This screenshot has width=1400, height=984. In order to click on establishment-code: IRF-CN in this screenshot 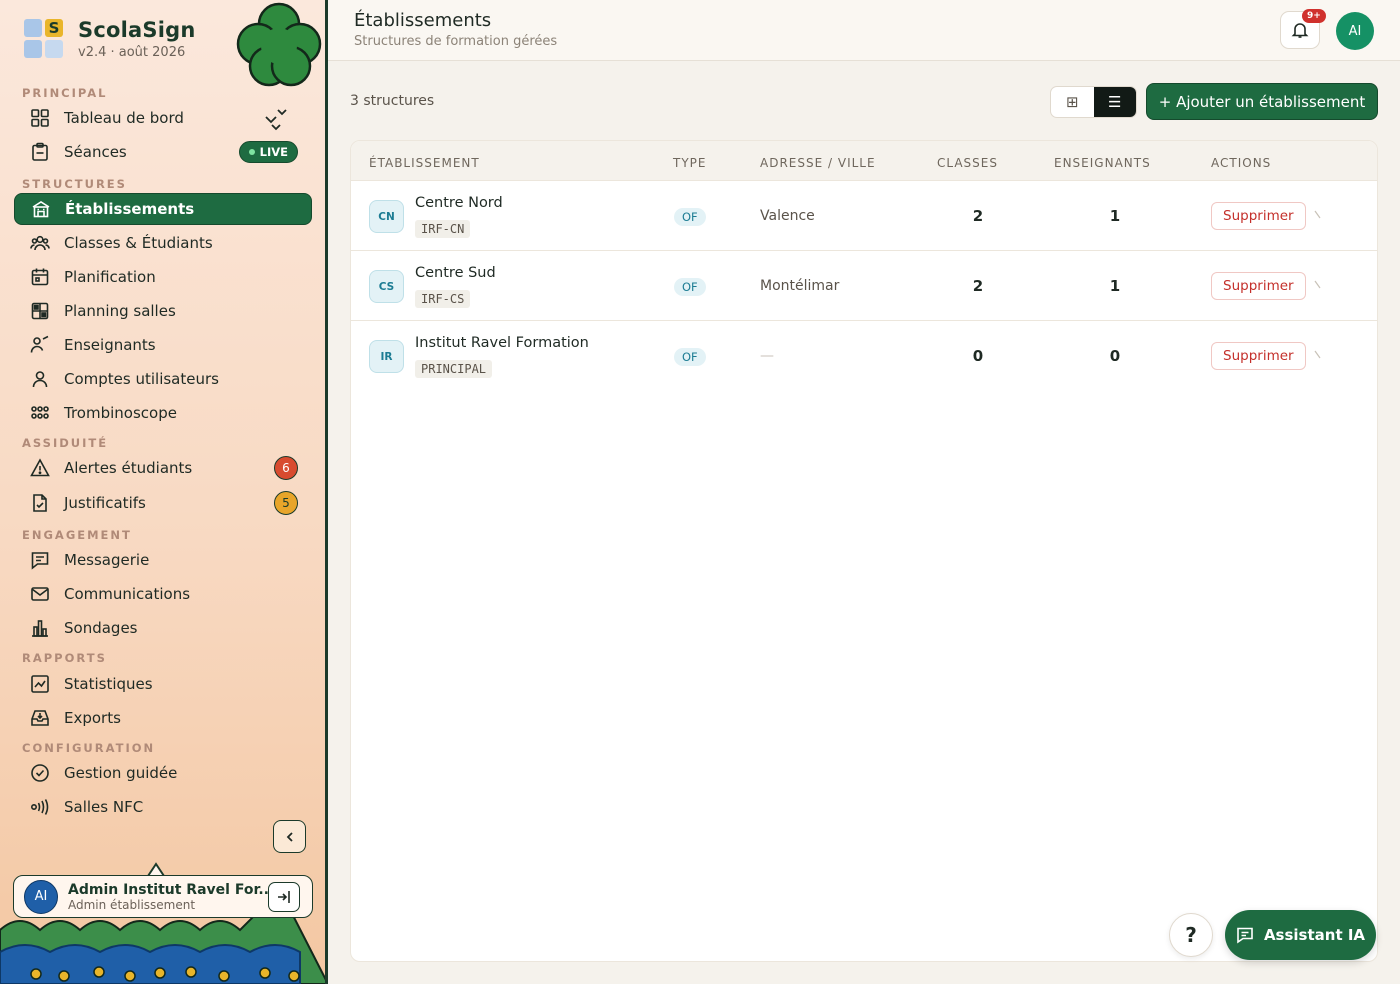, I will do `click(443, 229)`.